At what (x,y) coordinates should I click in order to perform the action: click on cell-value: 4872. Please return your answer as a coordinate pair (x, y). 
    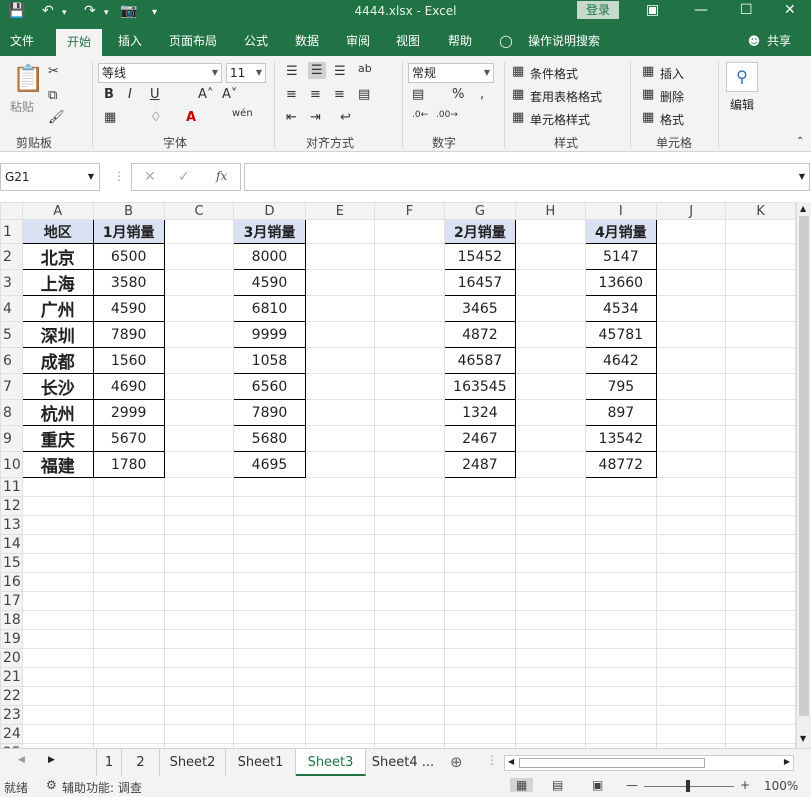
    Looking at the image, I should click on (480, 334).